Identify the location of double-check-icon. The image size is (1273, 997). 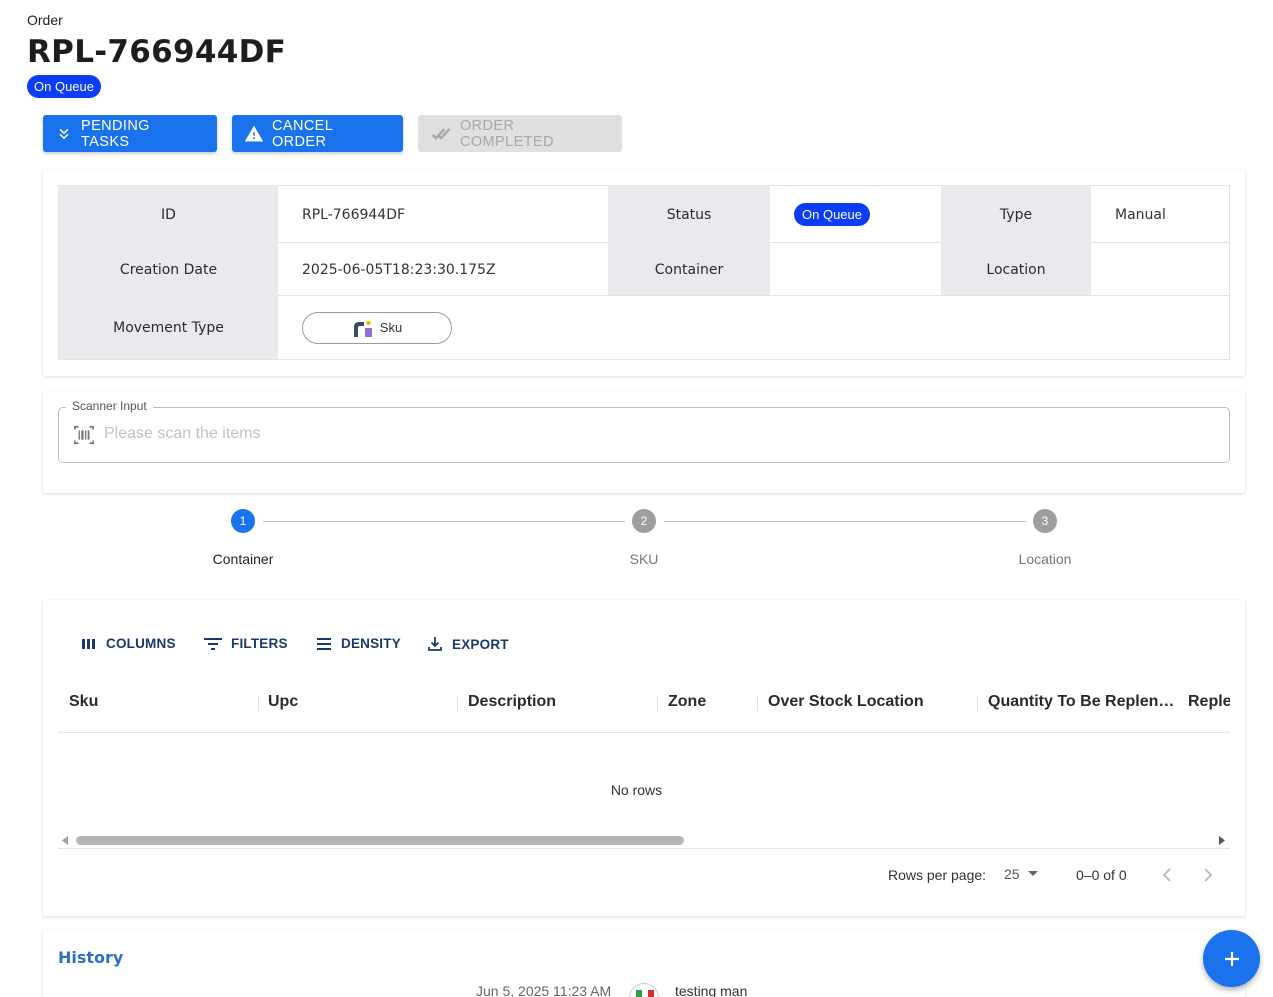
(441, 133).